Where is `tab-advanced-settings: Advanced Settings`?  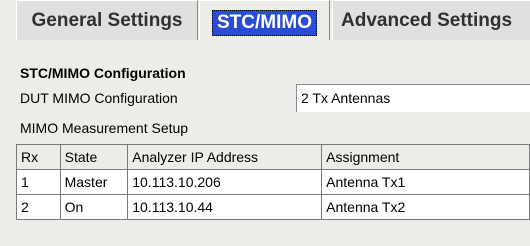
tab-advanced-settings: Advanced Settings is located at coordinates (431, 20).